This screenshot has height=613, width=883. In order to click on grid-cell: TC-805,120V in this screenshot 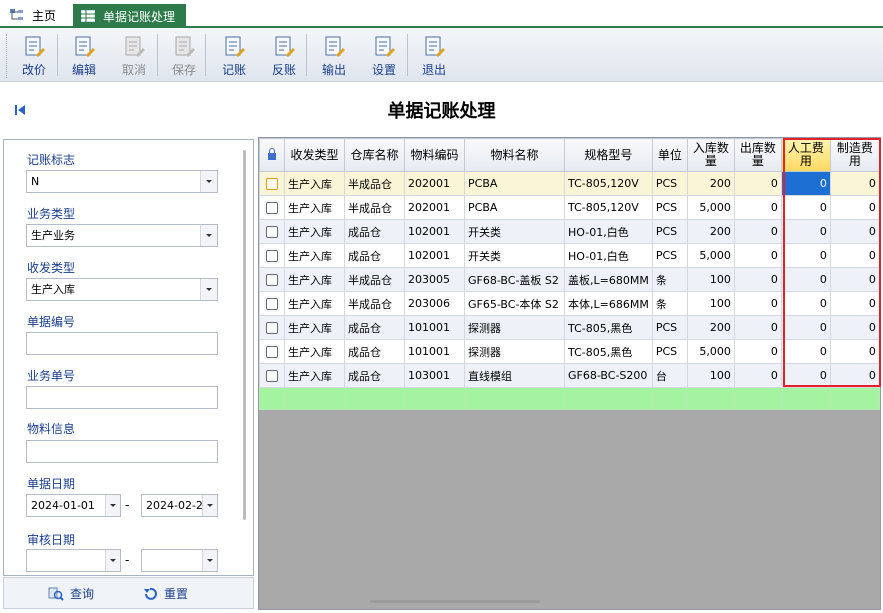, I will do `click(608, 207)`.